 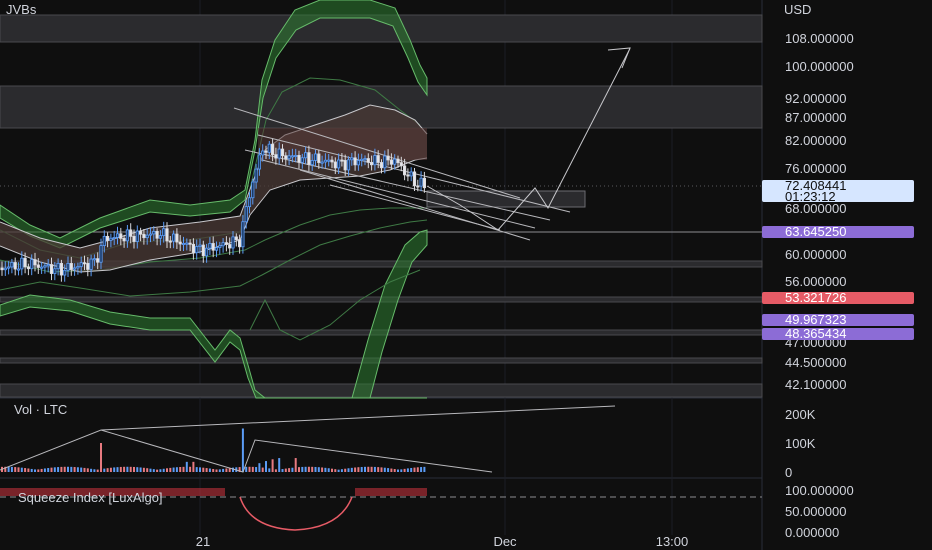 I want to click on price-tick-label: 108.000000, so click(x=819, y=38).